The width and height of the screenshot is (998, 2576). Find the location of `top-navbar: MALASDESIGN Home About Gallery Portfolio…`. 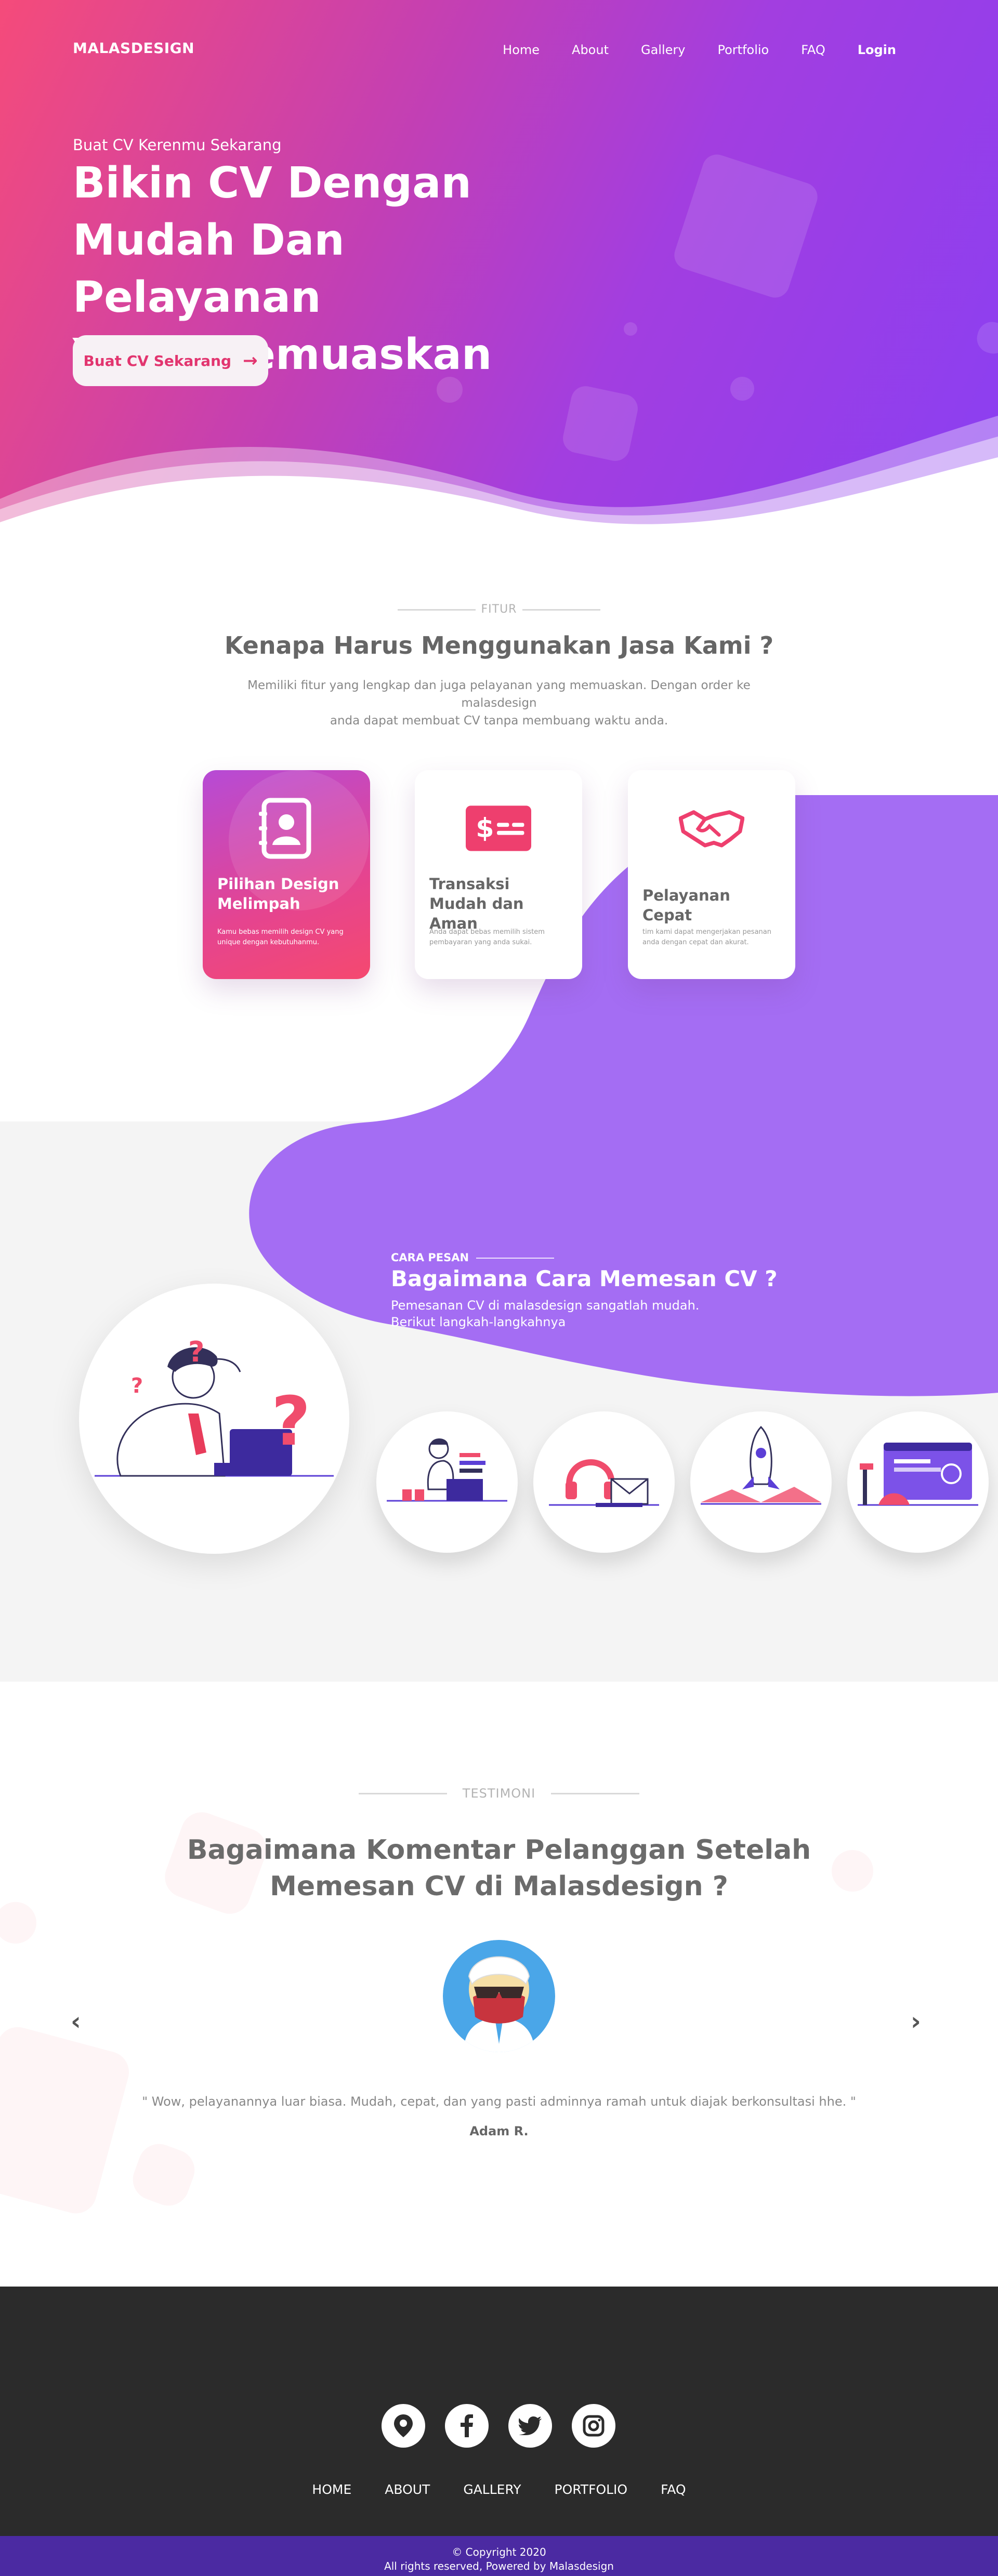

top-navbar: MALASDESIGN Home About Gallery Portfolio… is located at coordinates (499, 52).